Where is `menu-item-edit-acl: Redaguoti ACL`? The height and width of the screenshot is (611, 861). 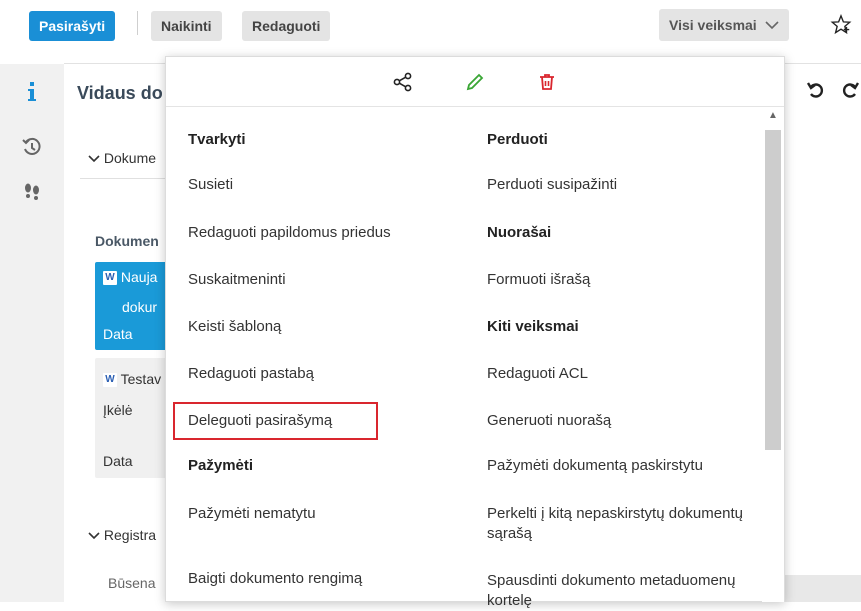
menu-item-edit-acl: Redaguoti ACL is located at coordinates (537, 374).